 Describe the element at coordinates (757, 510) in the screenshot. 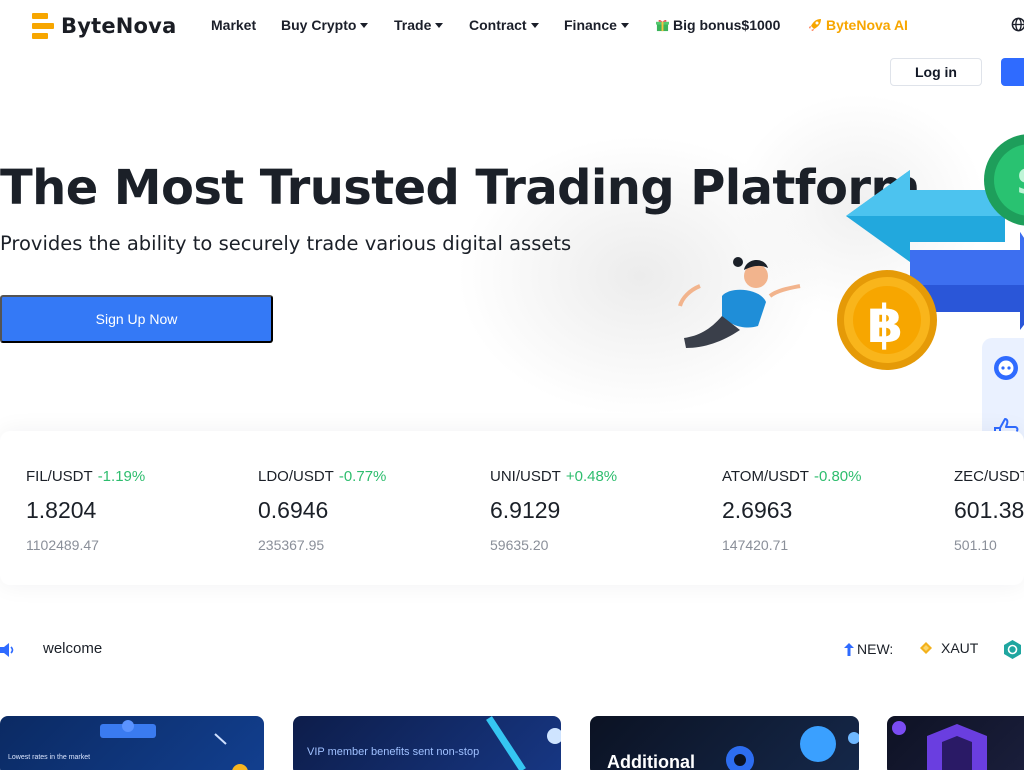

I see `ticker-price: 2.6963` at that location.